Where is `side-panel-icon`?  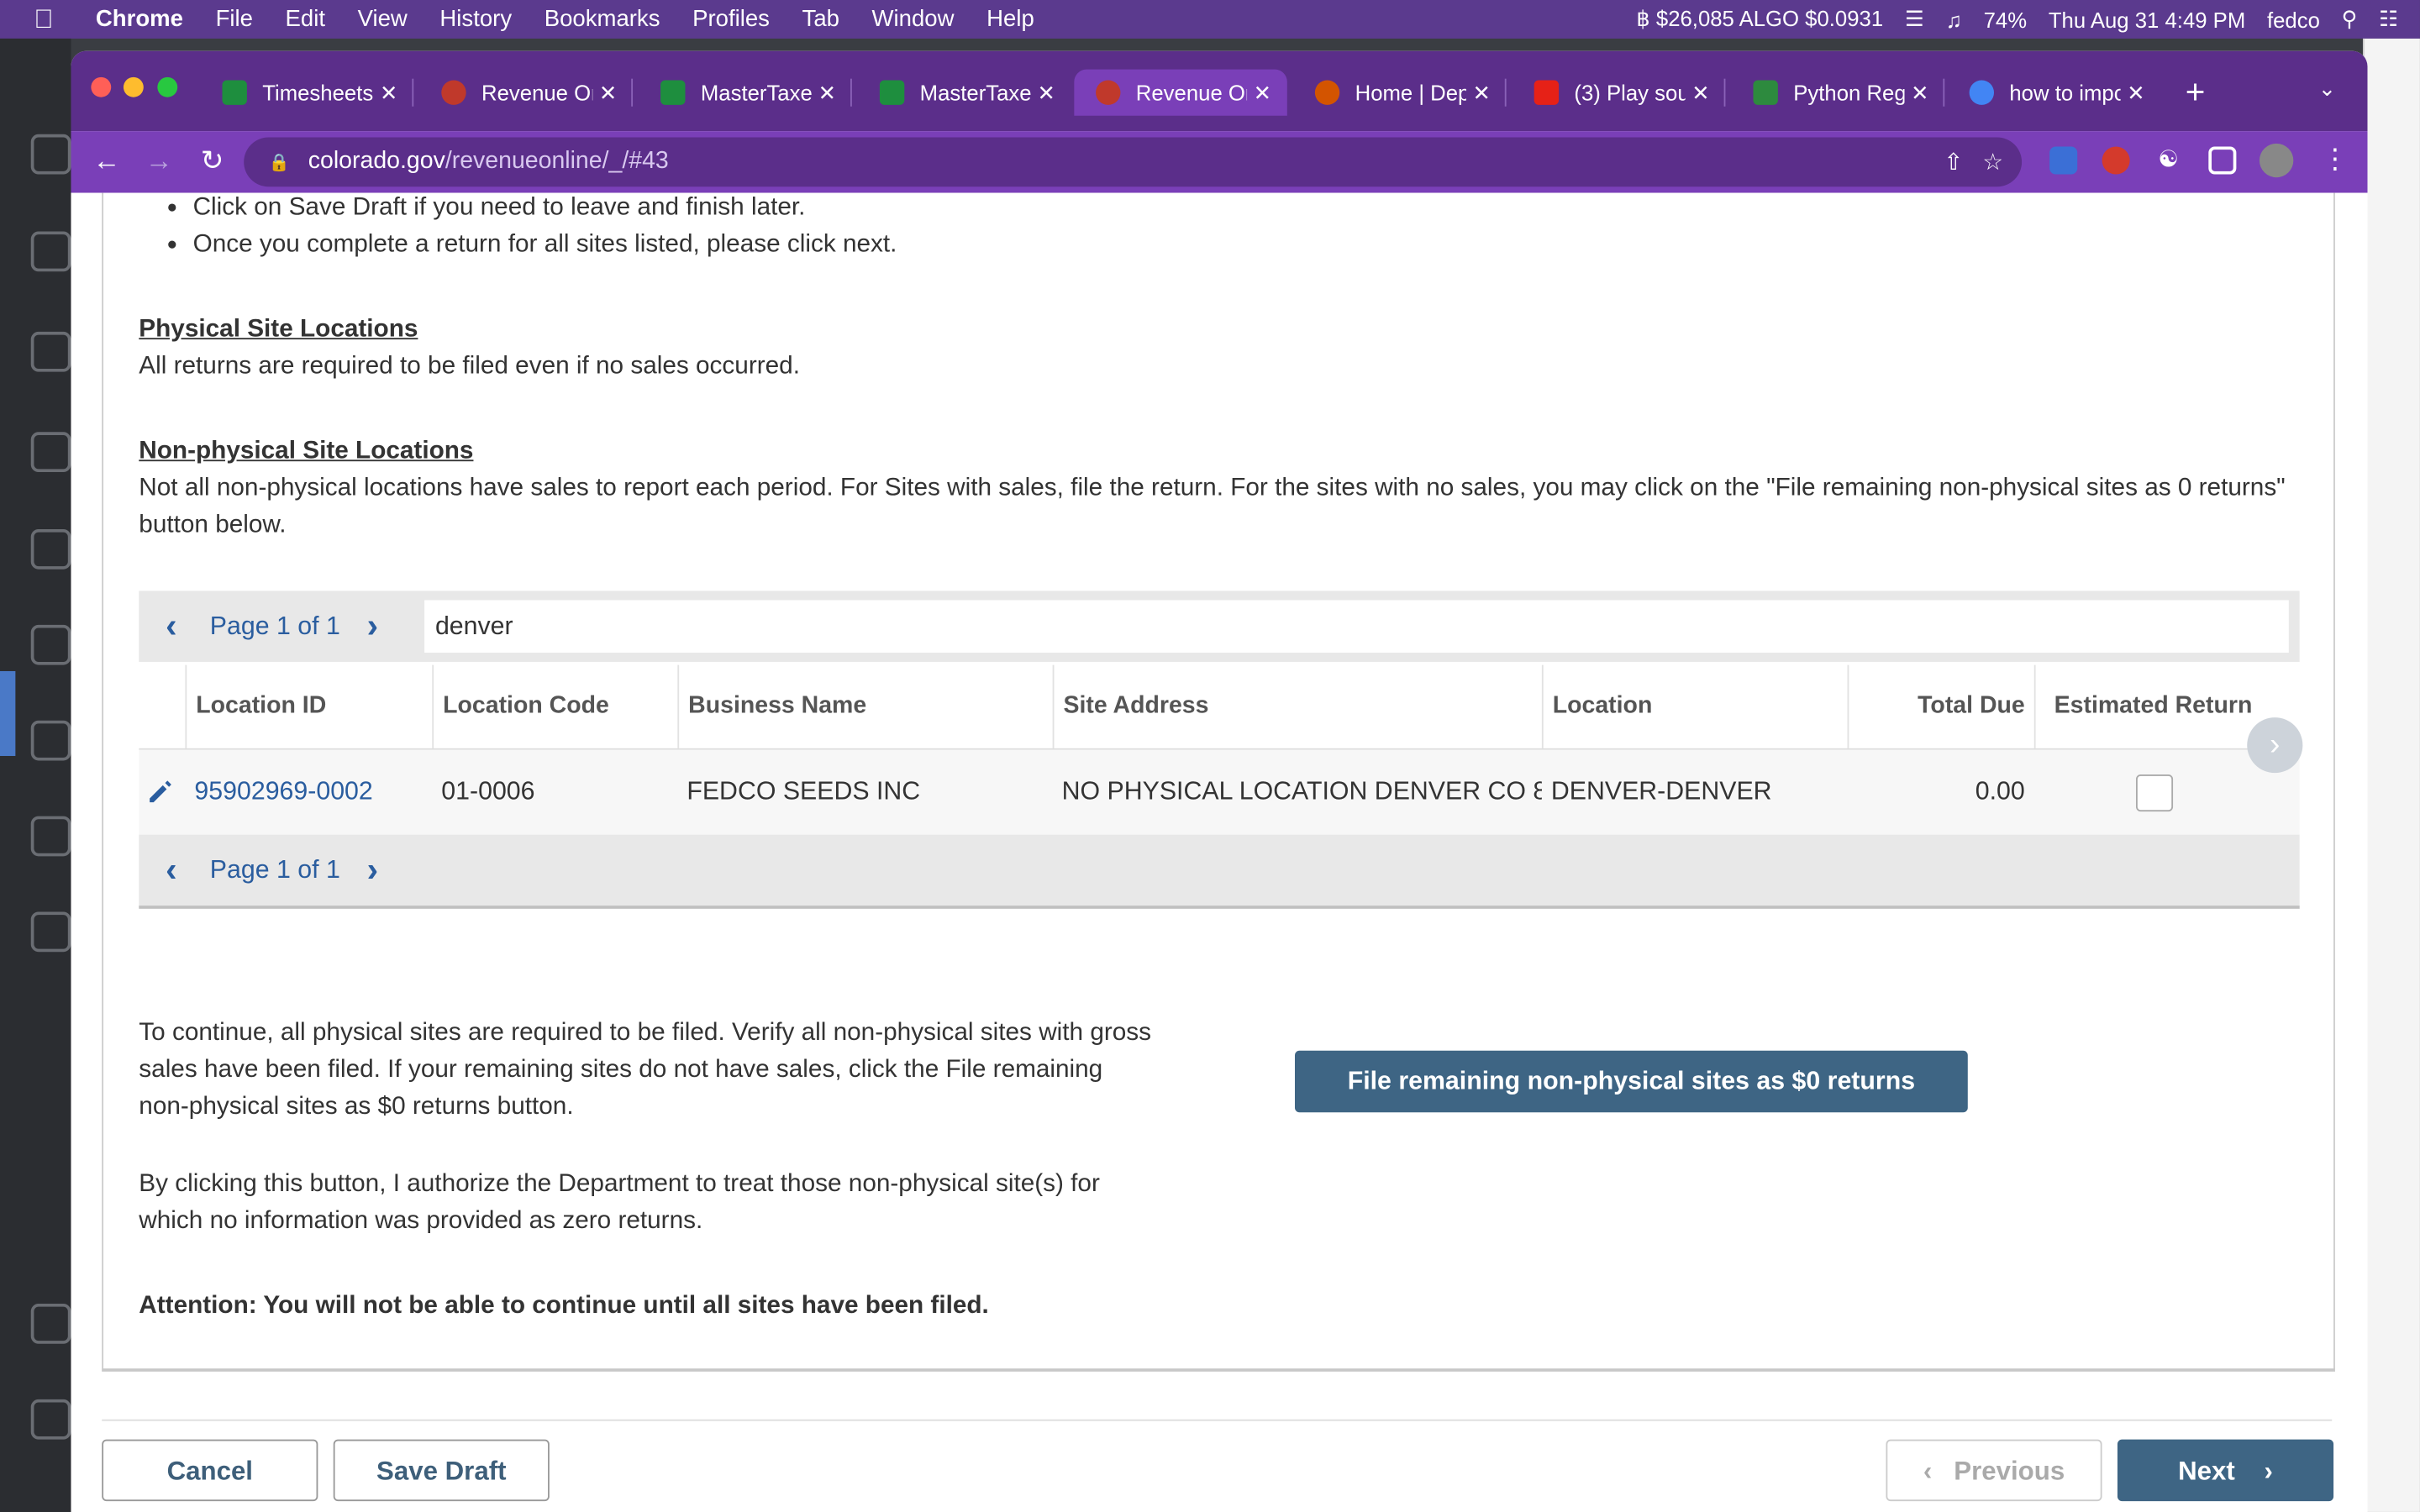
side-panel-icon is located at coordinates (2222, 160).